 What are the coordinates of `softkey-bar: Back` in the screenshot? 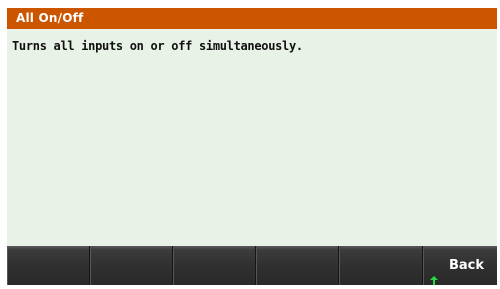 It's located at (252, 265).